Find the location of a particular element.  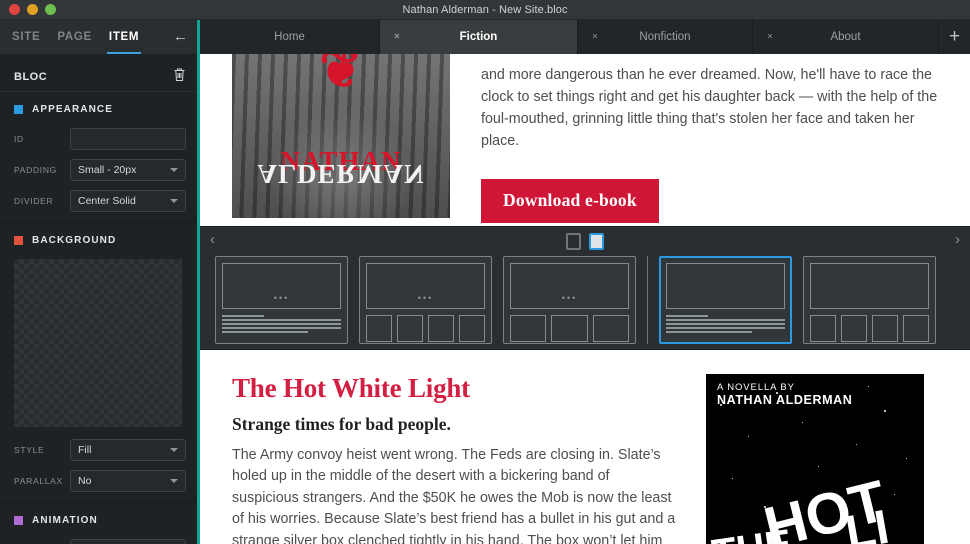

padding-select: Small - 20px is located at coordinates (128, 170).